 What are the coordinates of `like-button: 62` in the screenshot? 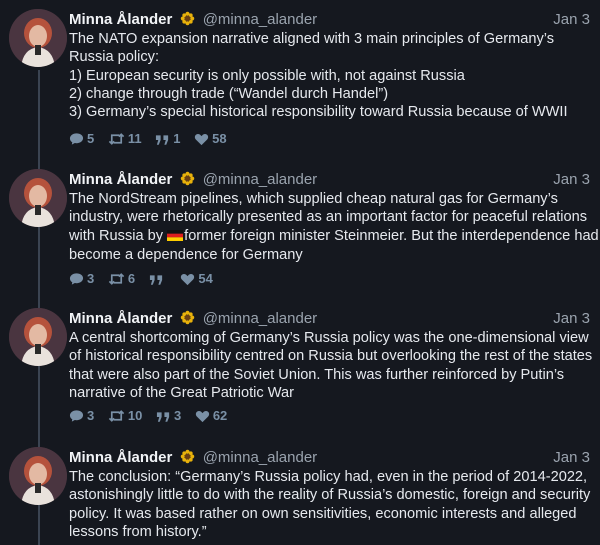 It's located at (211, 416).